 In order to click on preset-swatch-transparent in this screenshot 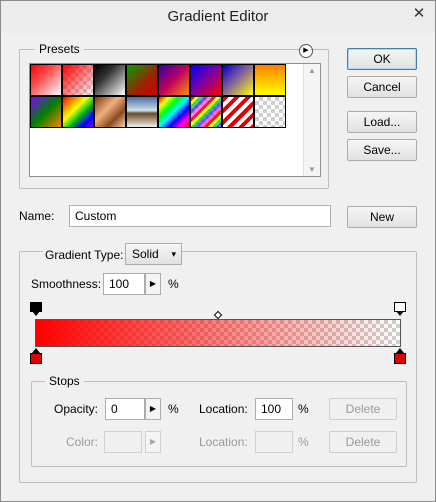, I will do `click(270, 112)`.